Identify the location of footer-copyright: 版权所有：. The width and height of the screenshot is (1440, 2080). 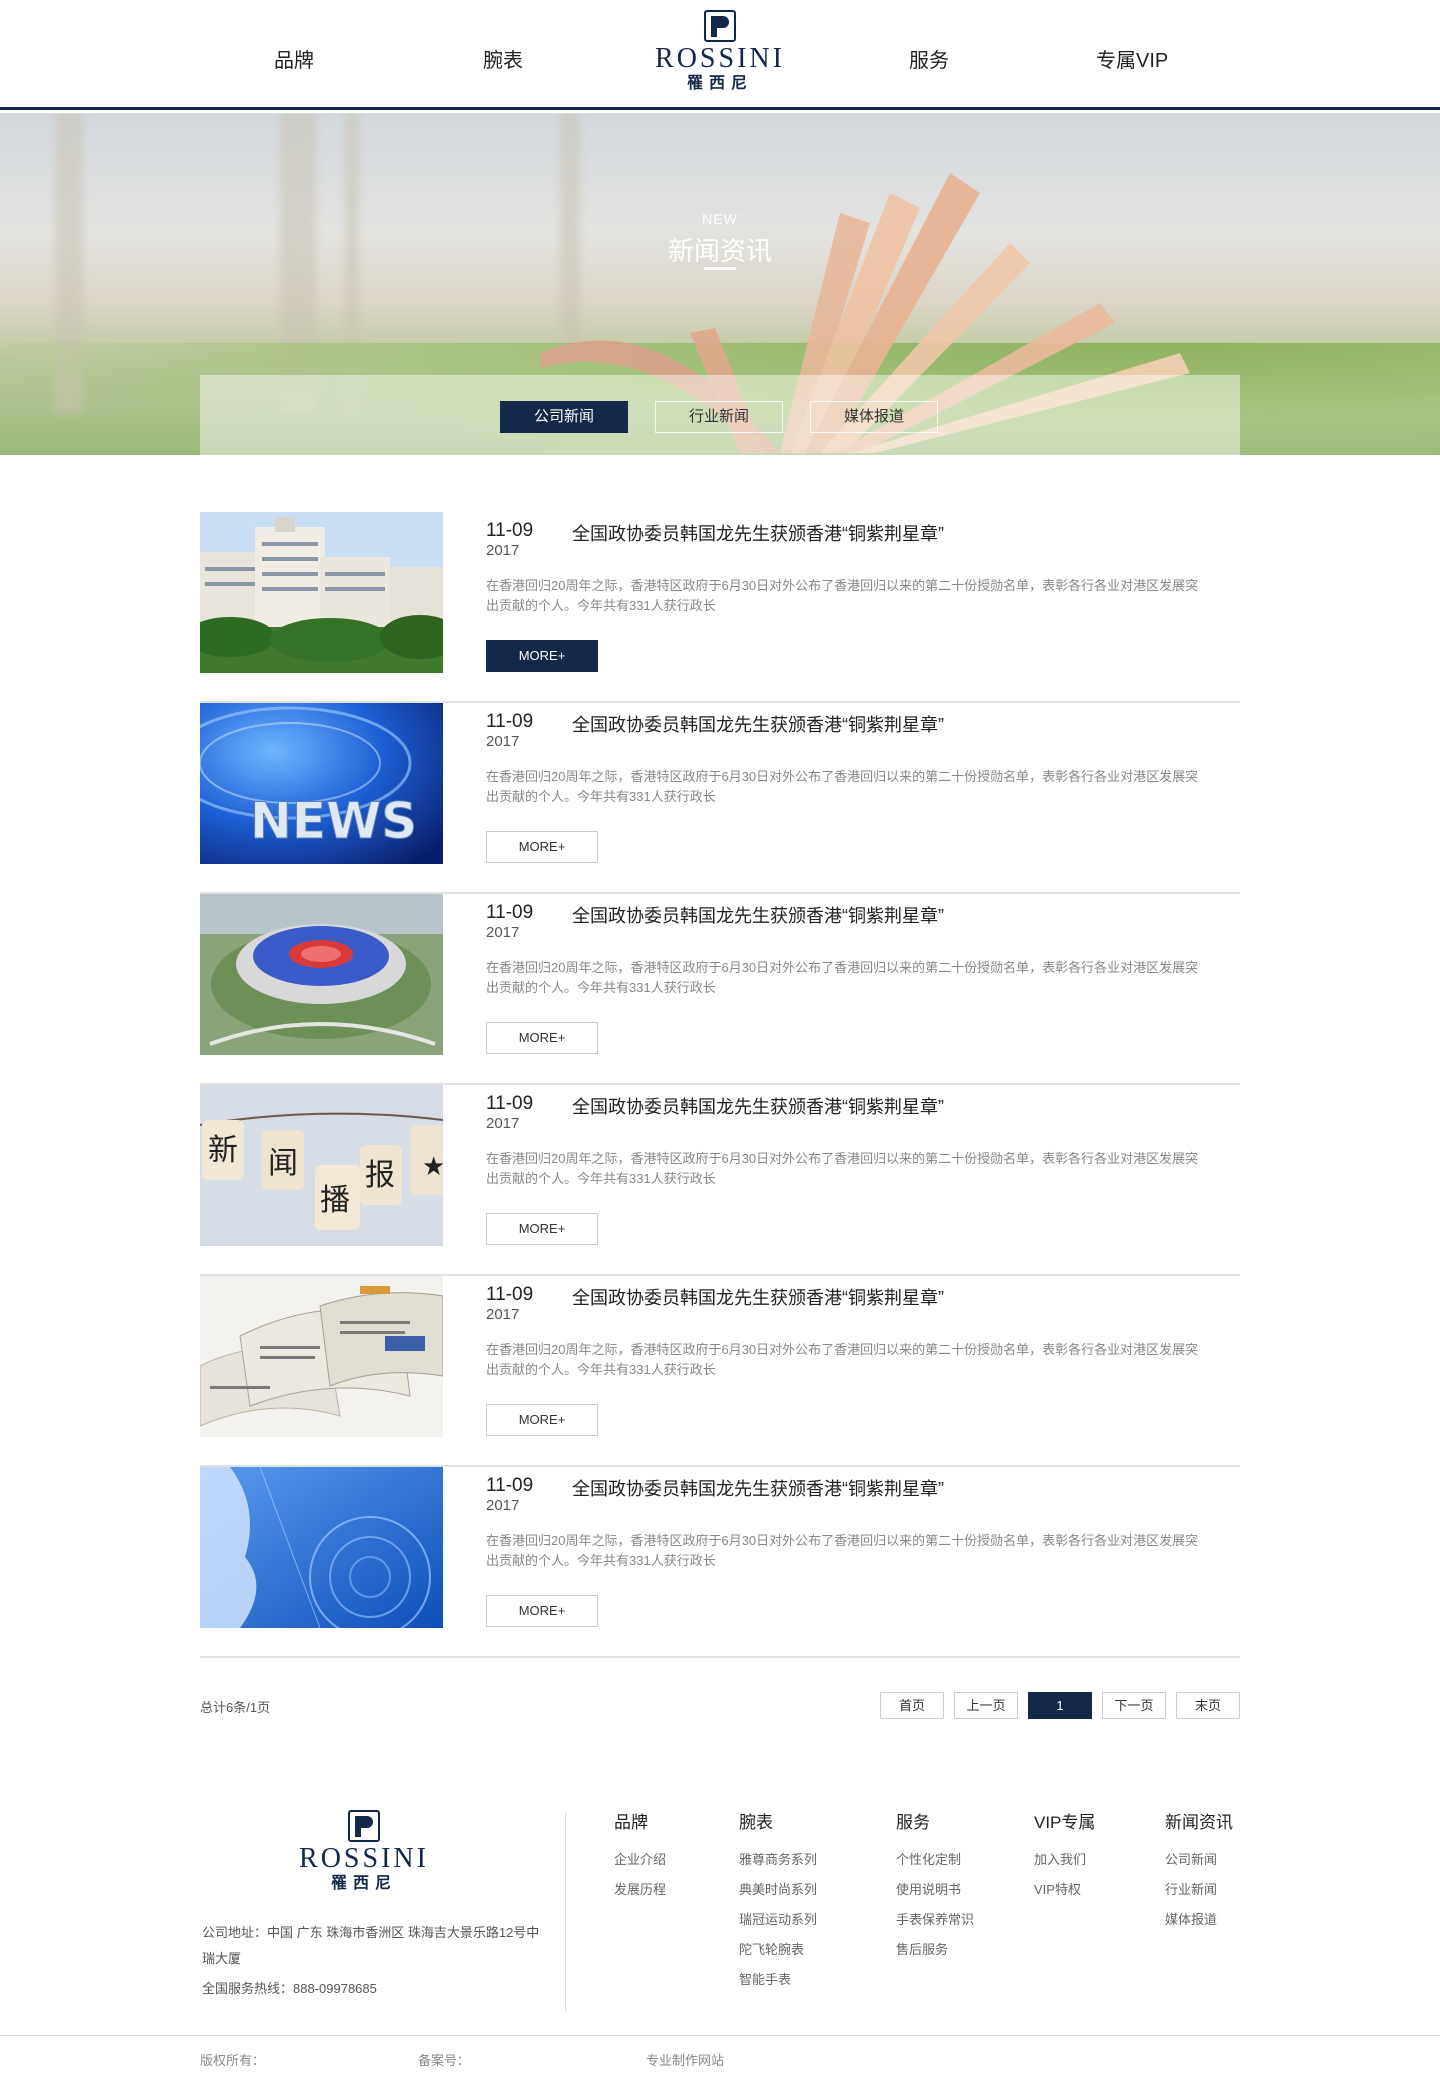
(233, 2060).